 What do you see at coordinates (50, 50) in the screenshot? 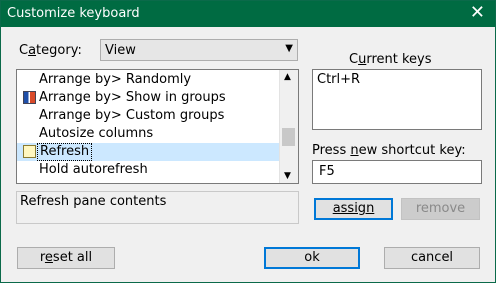
I see `category-label: Category:` at bounding box center [50, 50].